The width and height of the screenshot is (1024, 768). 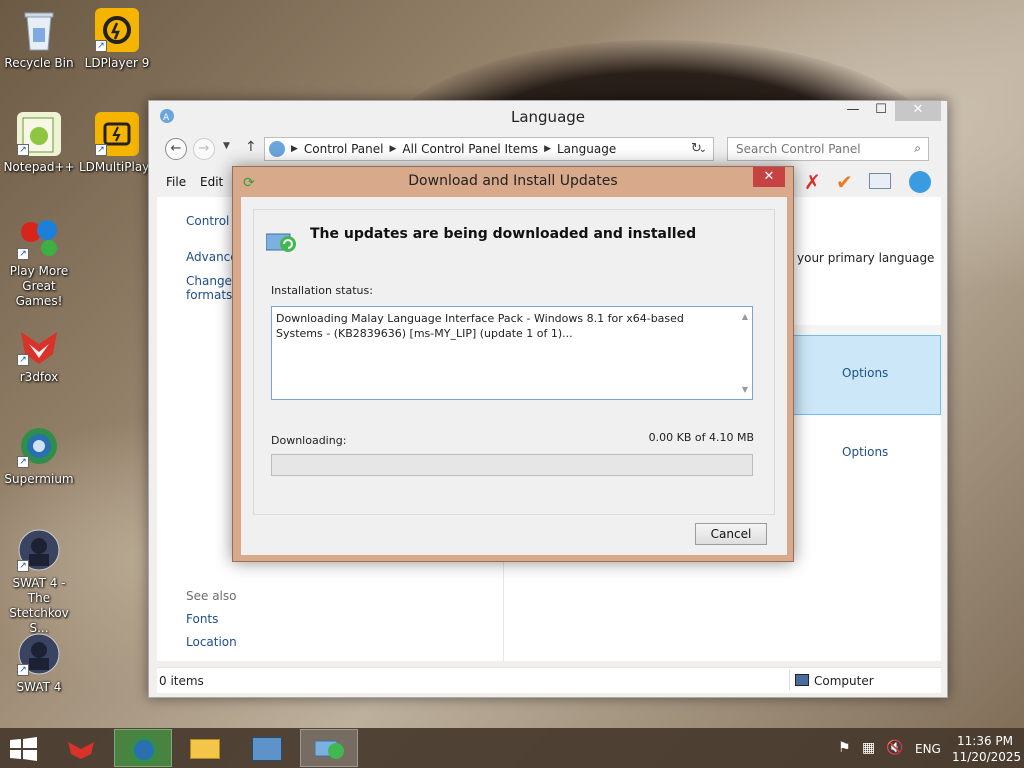 I want to click on search-icon: ⌕, so click(x=917, y=148).